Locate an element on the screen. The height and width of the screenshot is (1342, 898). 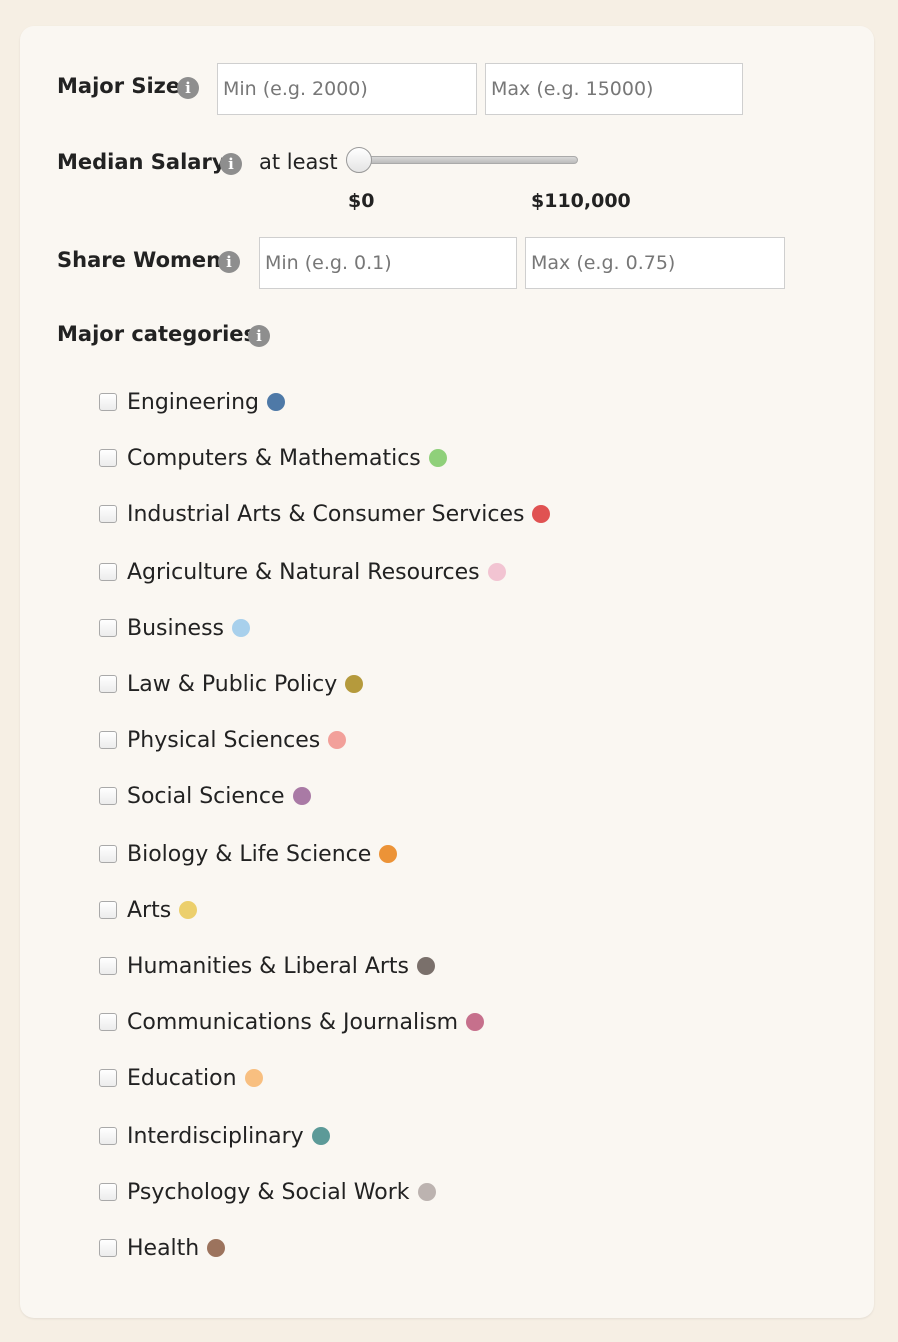
category-label: Agriculture & Natural Resources is located at coordinates (303, 572).